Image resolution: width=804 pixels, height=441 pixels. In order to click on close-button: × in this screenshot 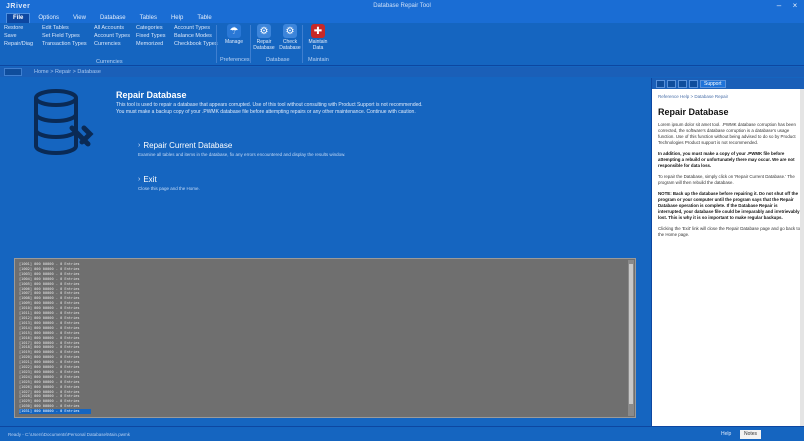, I will do `click(795, 6)`.